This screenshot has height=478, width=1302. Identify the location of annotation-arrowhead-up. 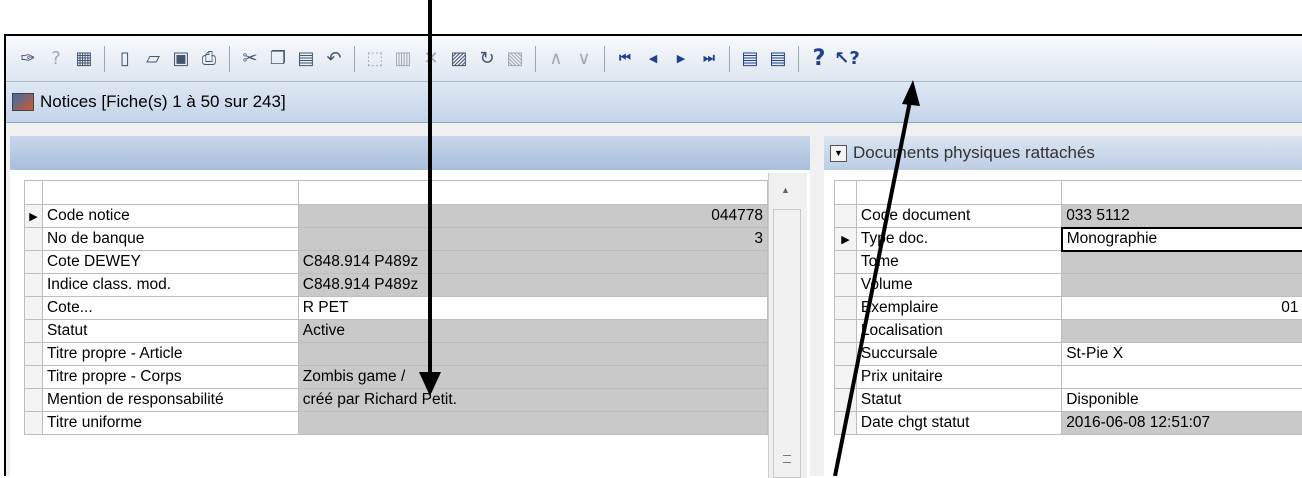
(911, 93).